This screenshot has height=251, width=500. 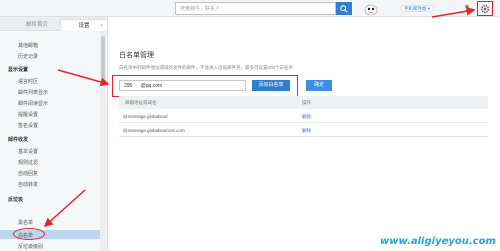 What do you see at coordinates (25, 222) in the screenshot?
I see `sidebar-item-blacklist: 黑名单` at bounding box center [25, 222].